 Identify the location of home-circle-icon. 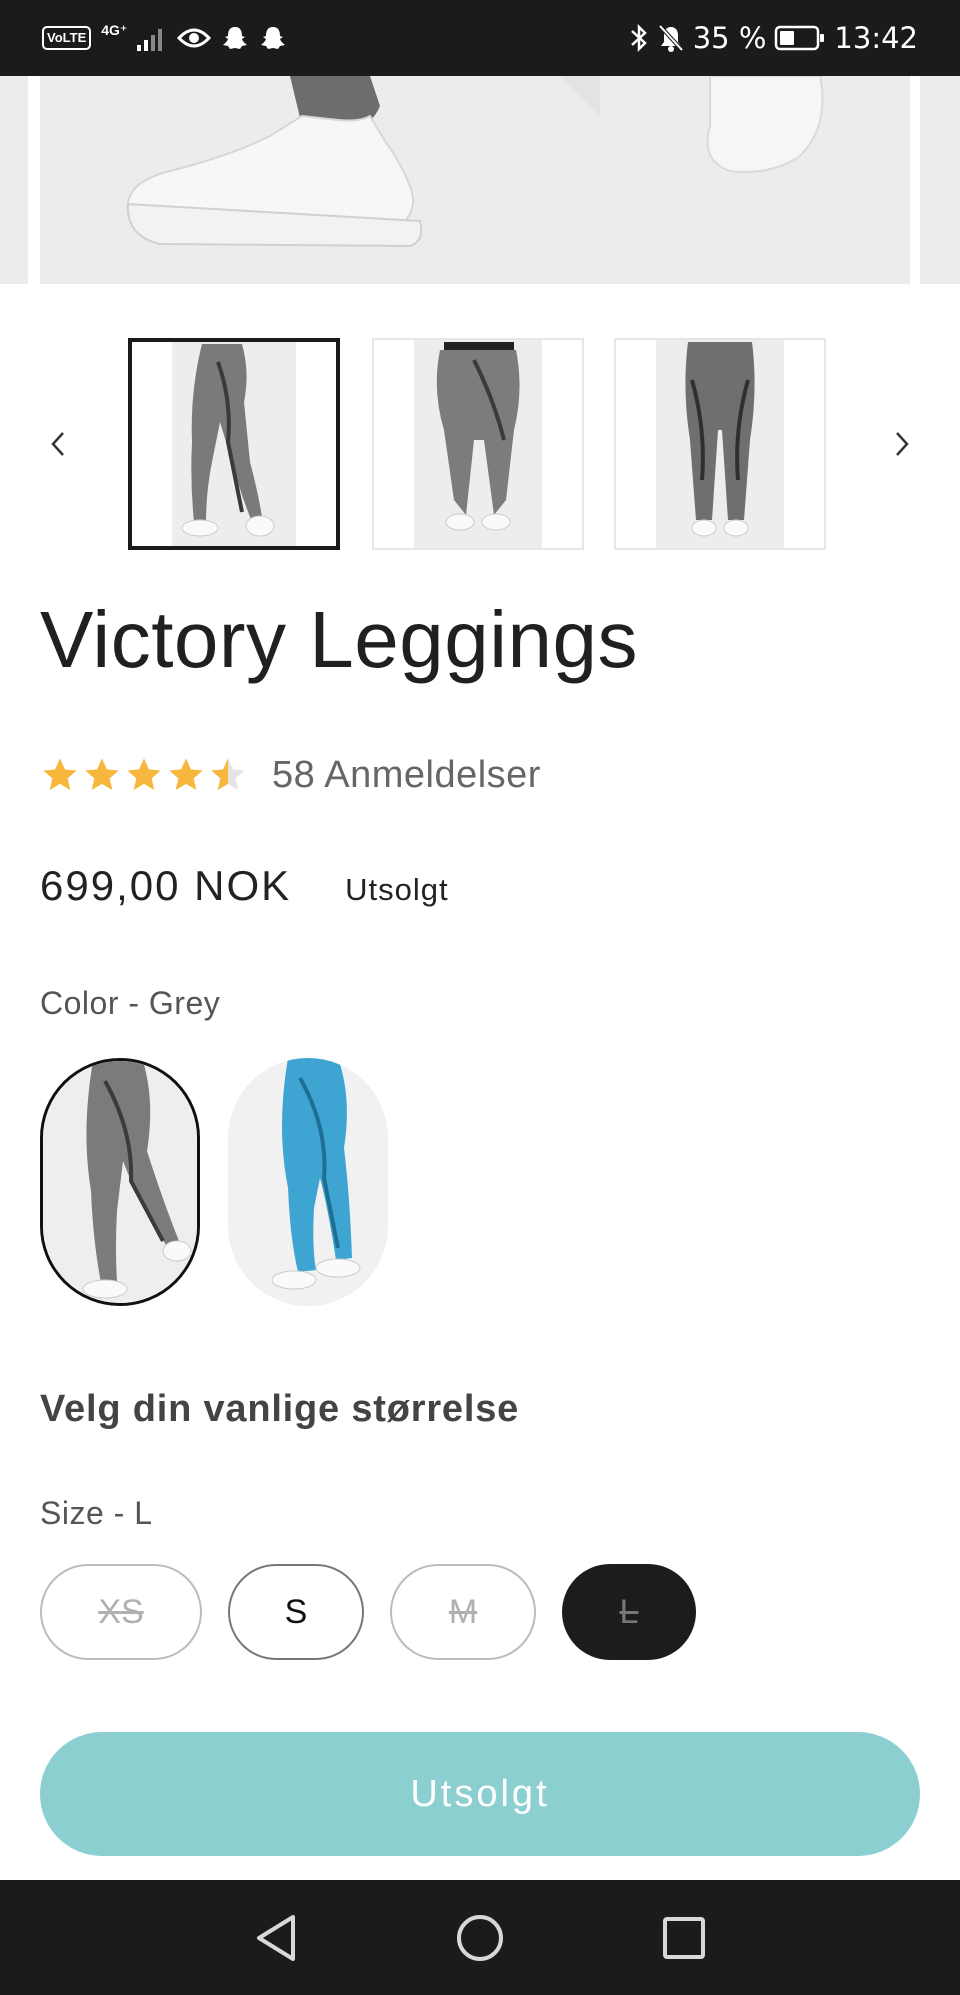
(480, 1938).